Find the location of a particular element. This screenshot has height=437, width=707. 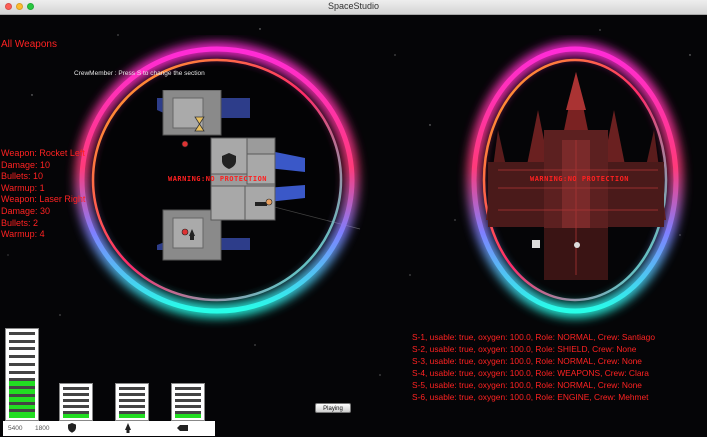

weapon-line: Bullets: 2 is located at coordinates (20, 222).